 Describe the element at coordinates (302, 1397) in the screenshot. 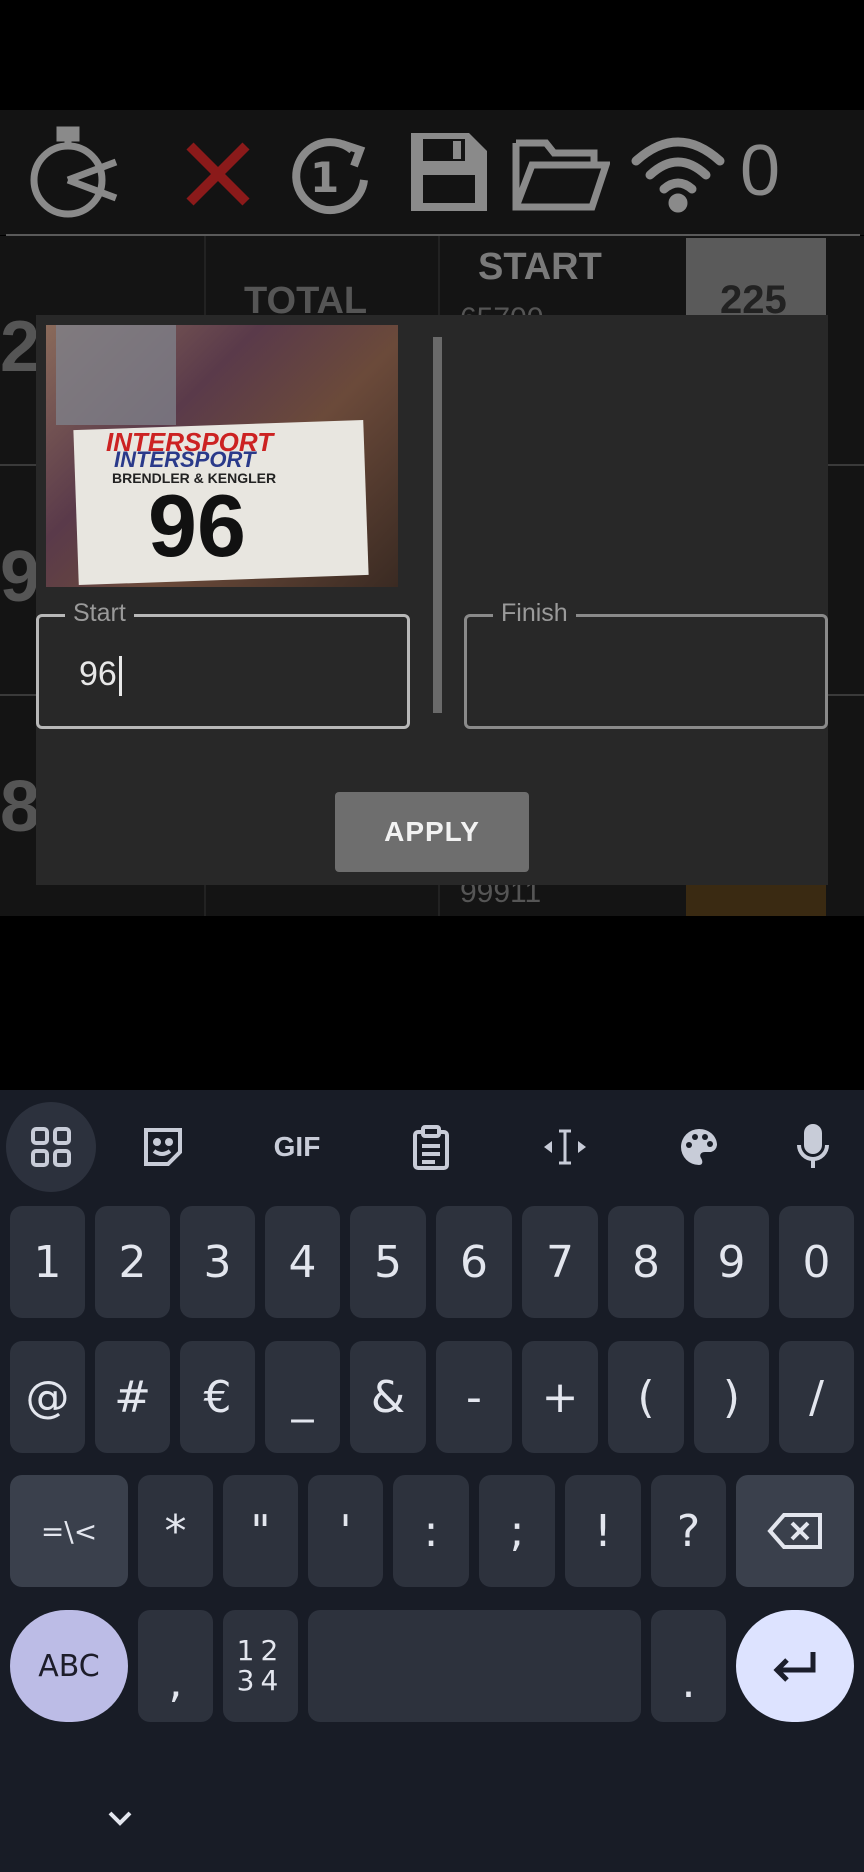

I see `key-underscore: _` at that location.